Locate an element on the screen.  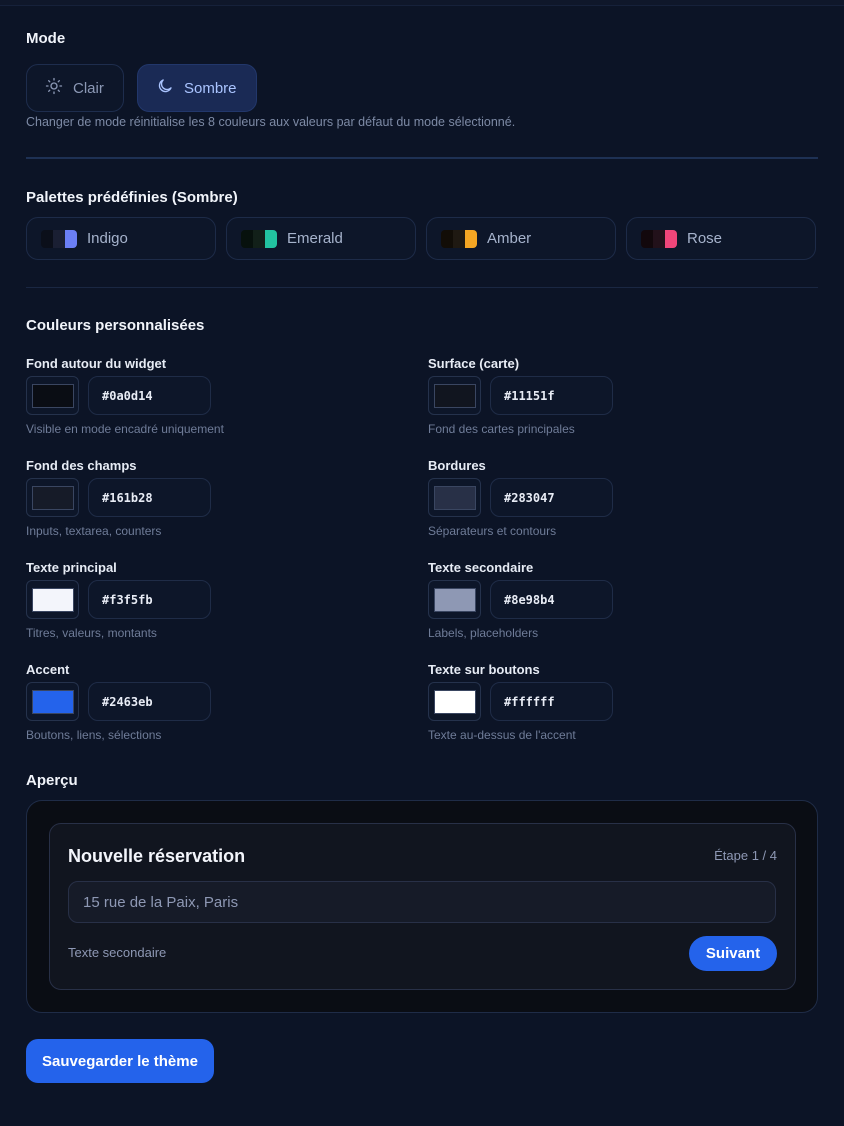
palette-label: Amber is located at coordinates (509, 238).